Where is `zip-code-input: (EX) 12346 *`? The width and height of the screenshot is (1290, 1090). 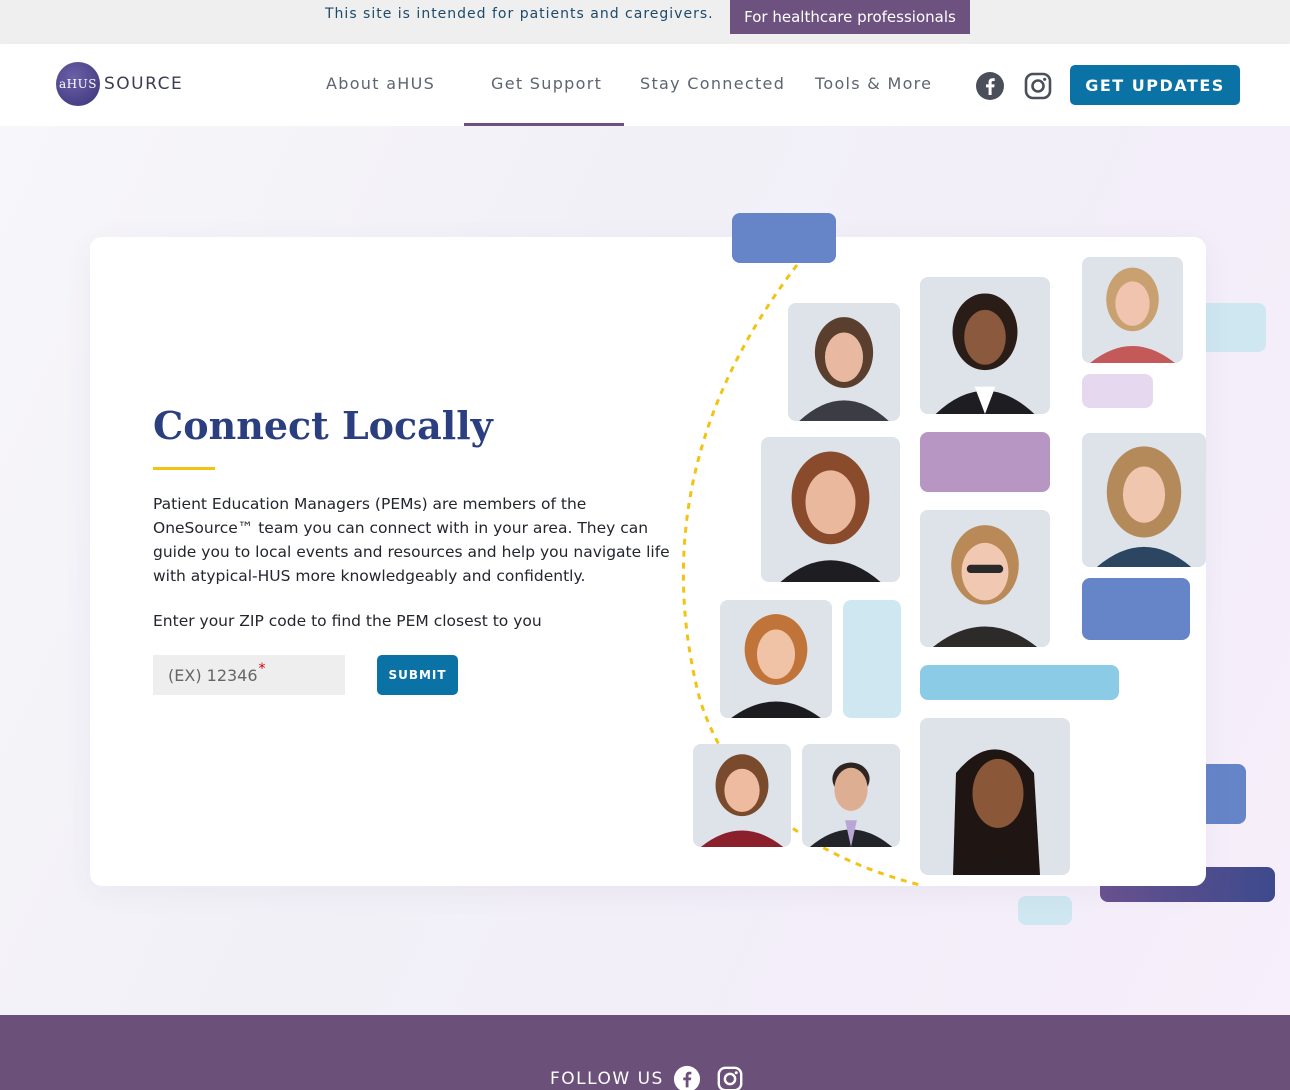
zip-code-input: (EX) 12346 * is located at coordinates (249, 675).